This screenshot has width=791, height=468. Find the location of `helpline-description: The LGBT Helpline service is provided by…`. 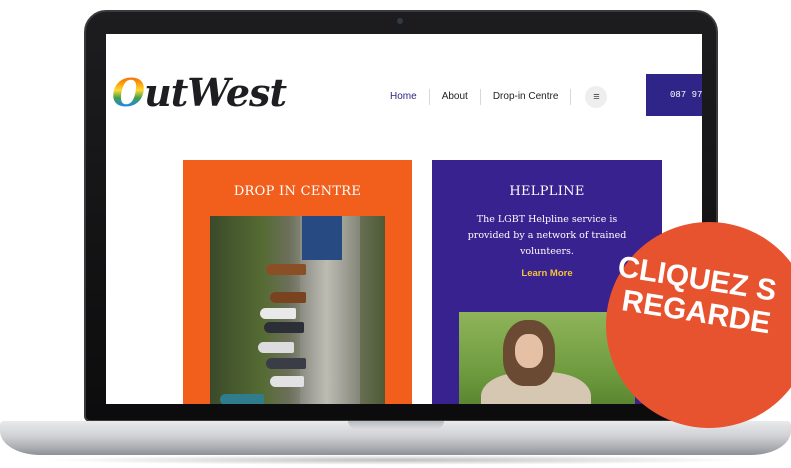

helpline-description: The LGBT Helpline service is provided by… is located at coordinates (547, 235).